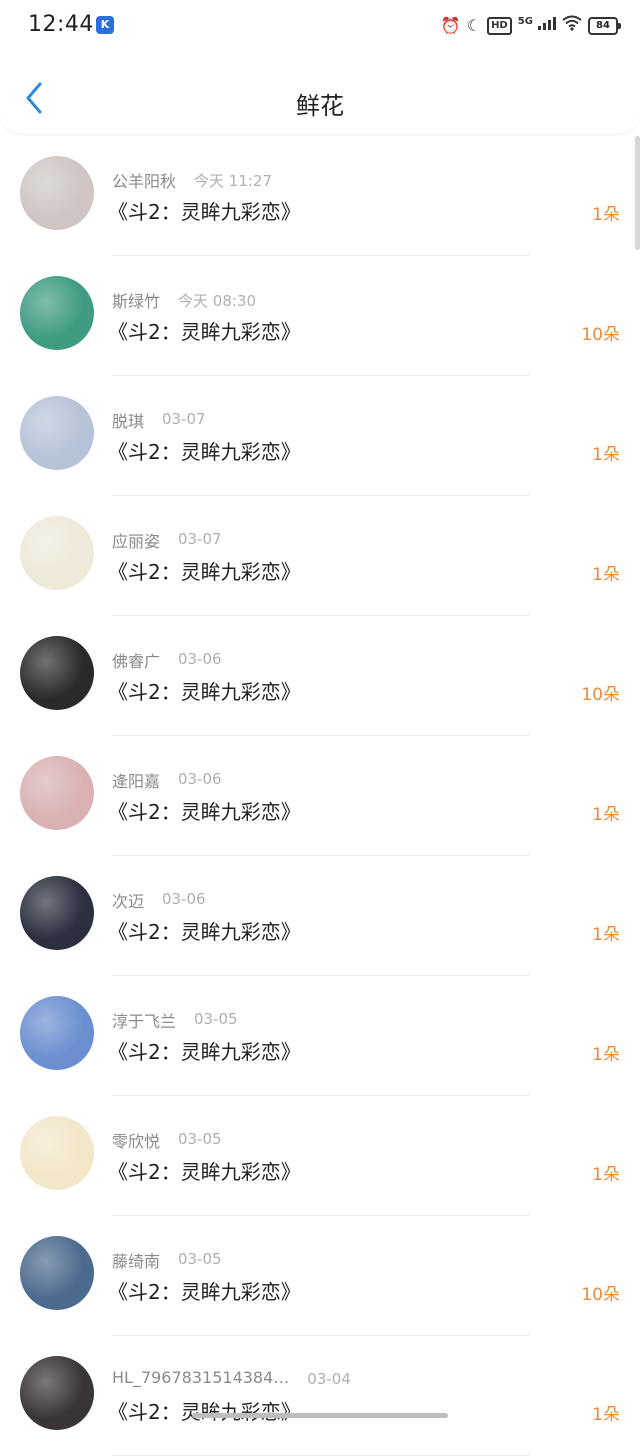 Image resolution: width=640 pixels, height=1456 pixels. Describe the element at coordinates (136, 781) in the screenshot. I see `user-name: 逄阳嘉` at that location.